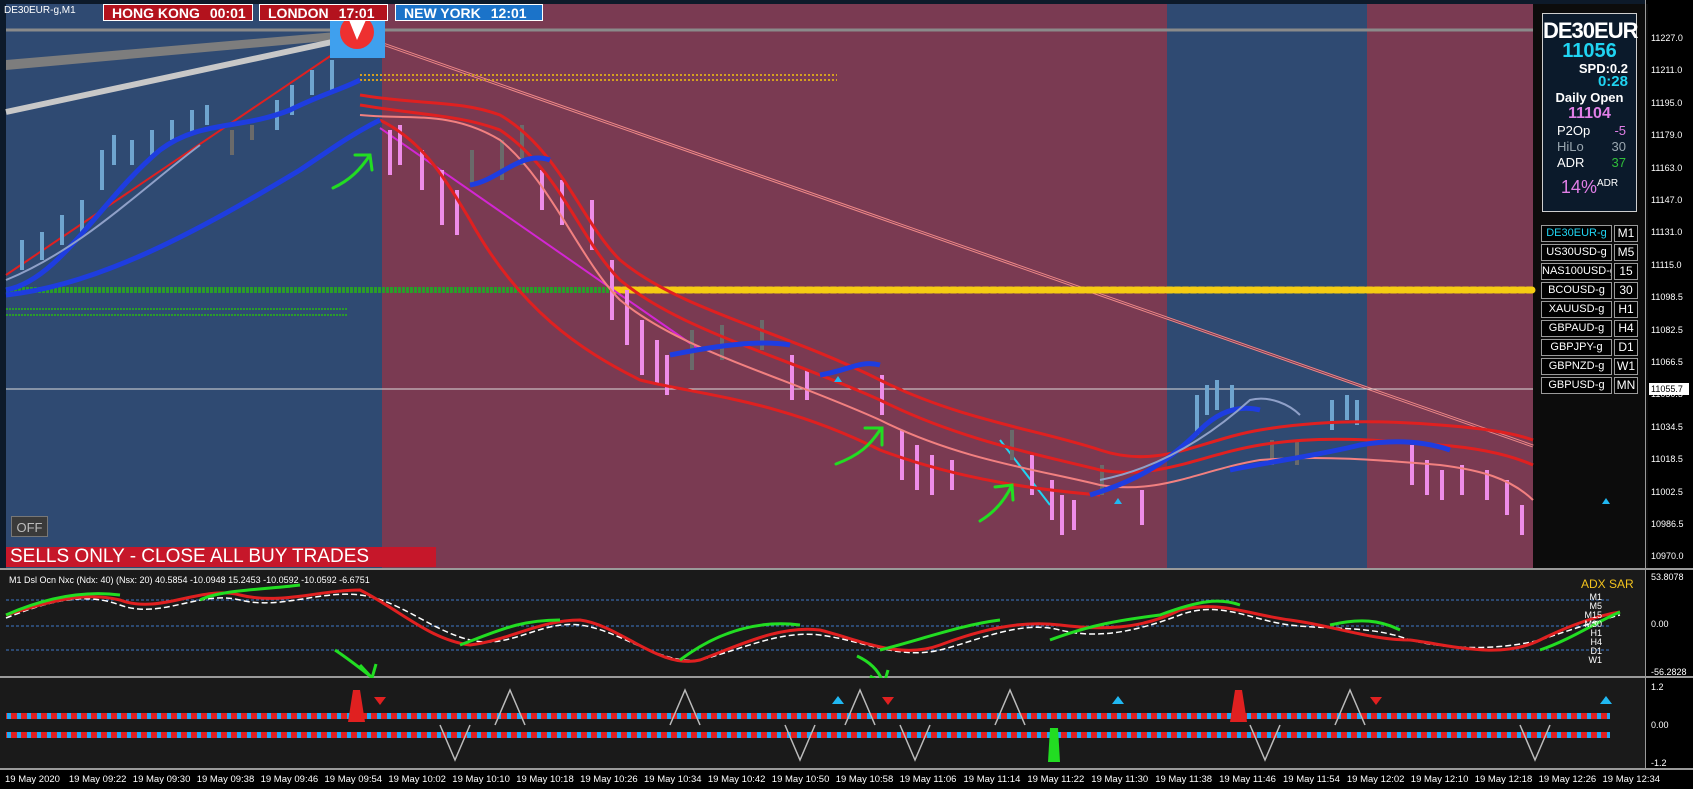 The image size is (1693, 789). Describe the element at coordinates (1589, 97) in the screenshot. I see `daily-open-label: Daily Open` at that location.